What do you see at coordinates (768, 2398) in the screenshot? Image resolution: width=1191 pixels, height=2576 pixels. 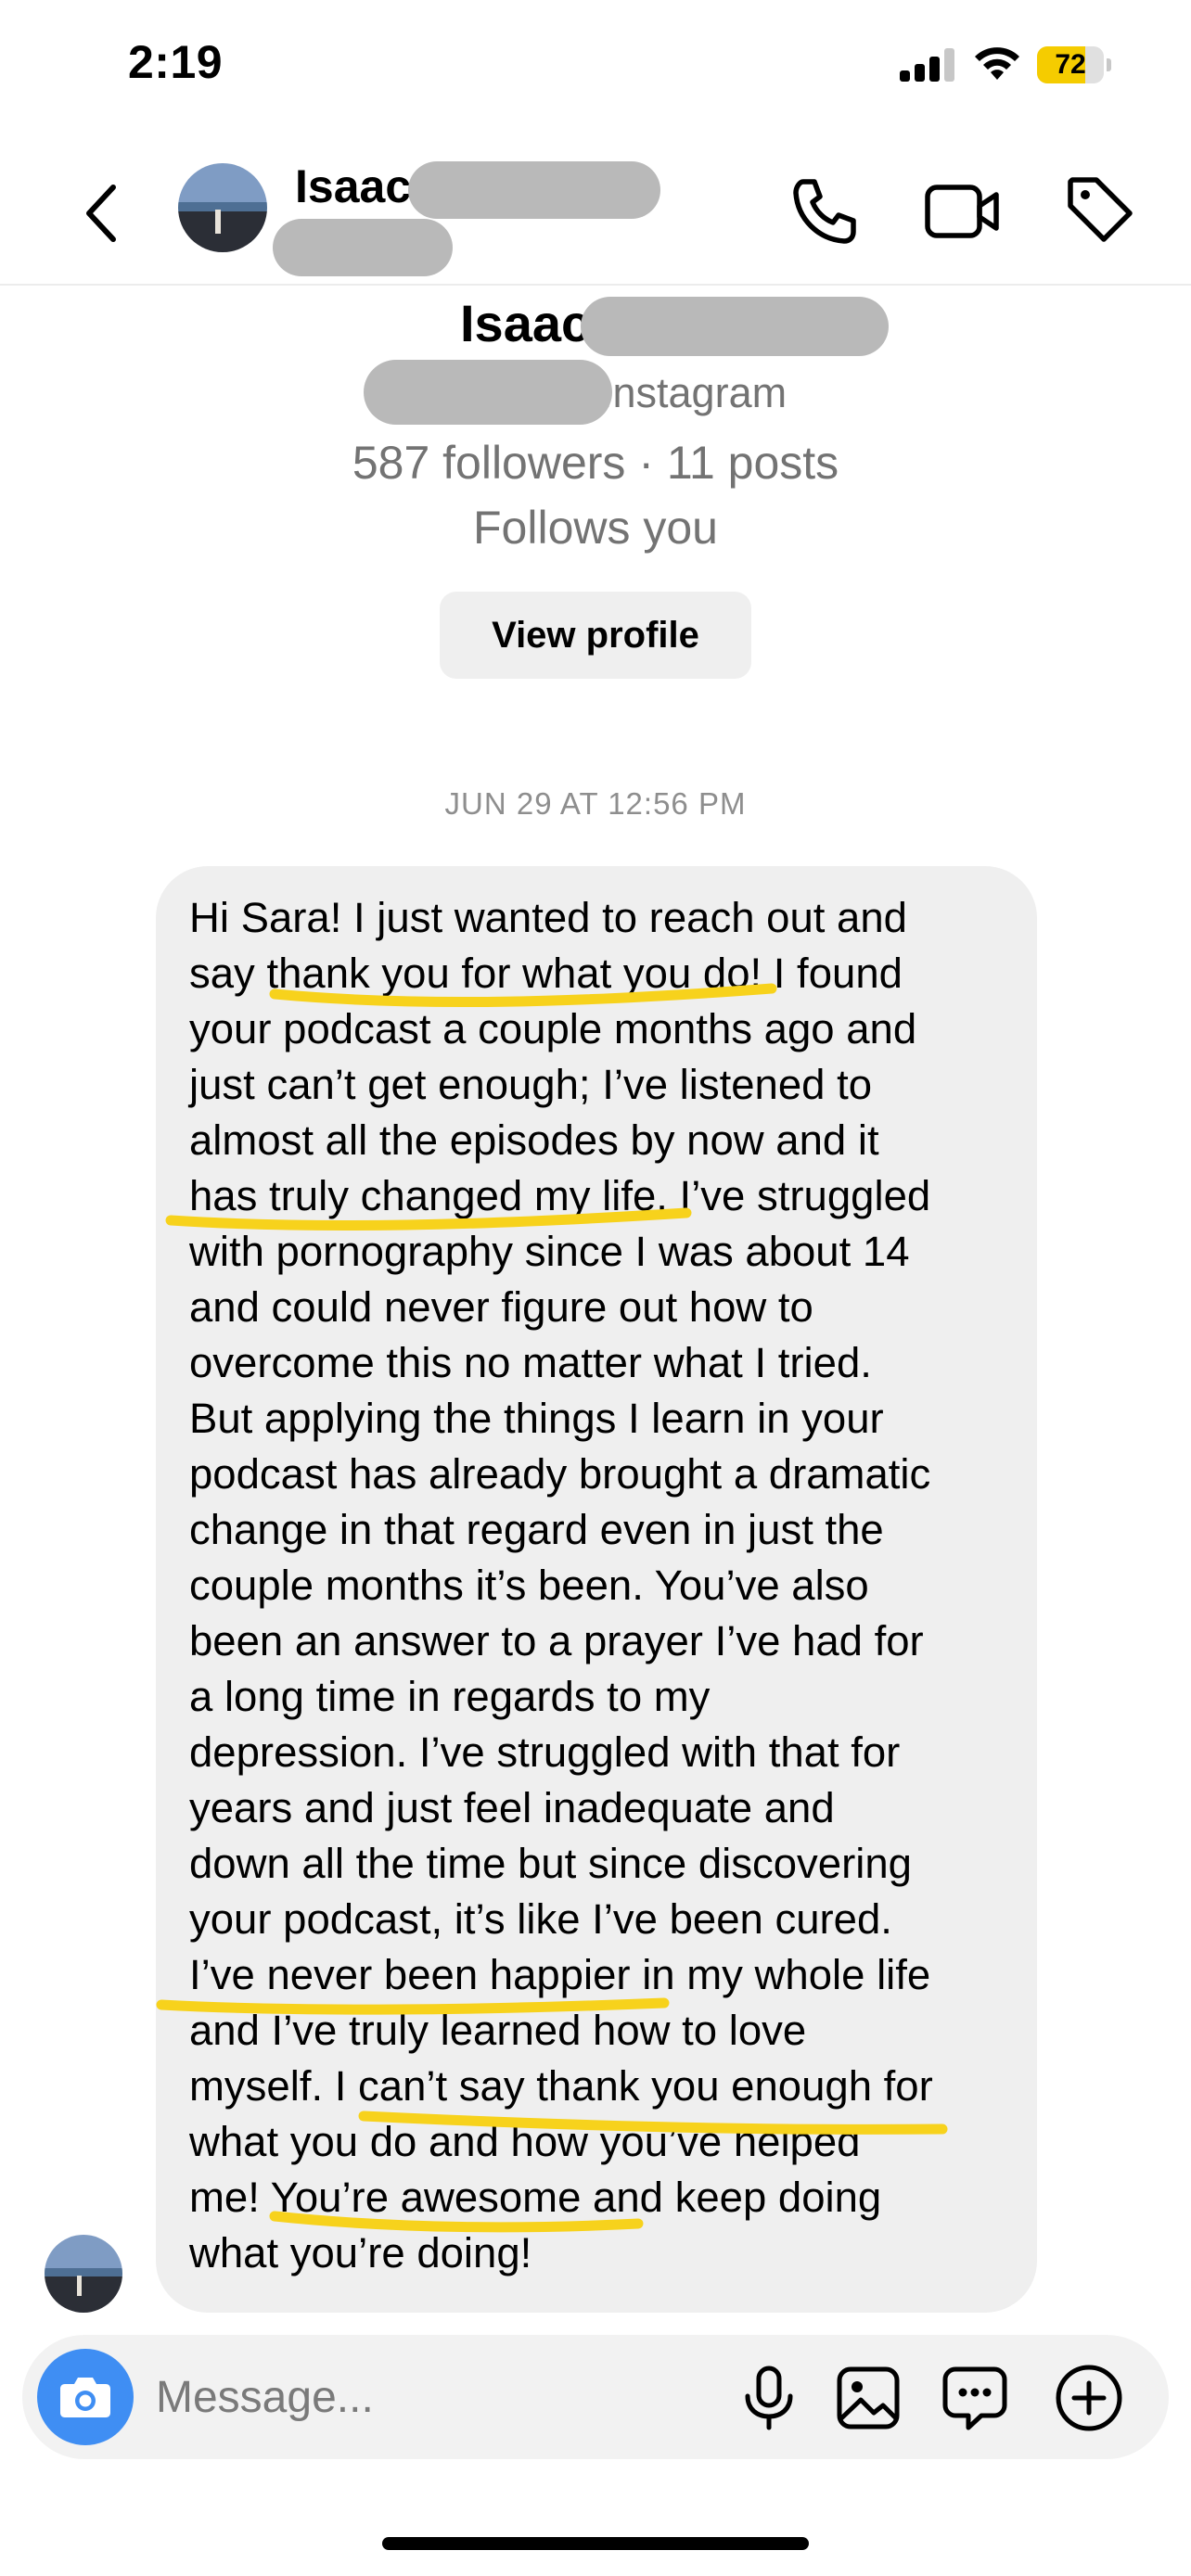 I see `microphone-icon` at bounding box center [768, 2398].